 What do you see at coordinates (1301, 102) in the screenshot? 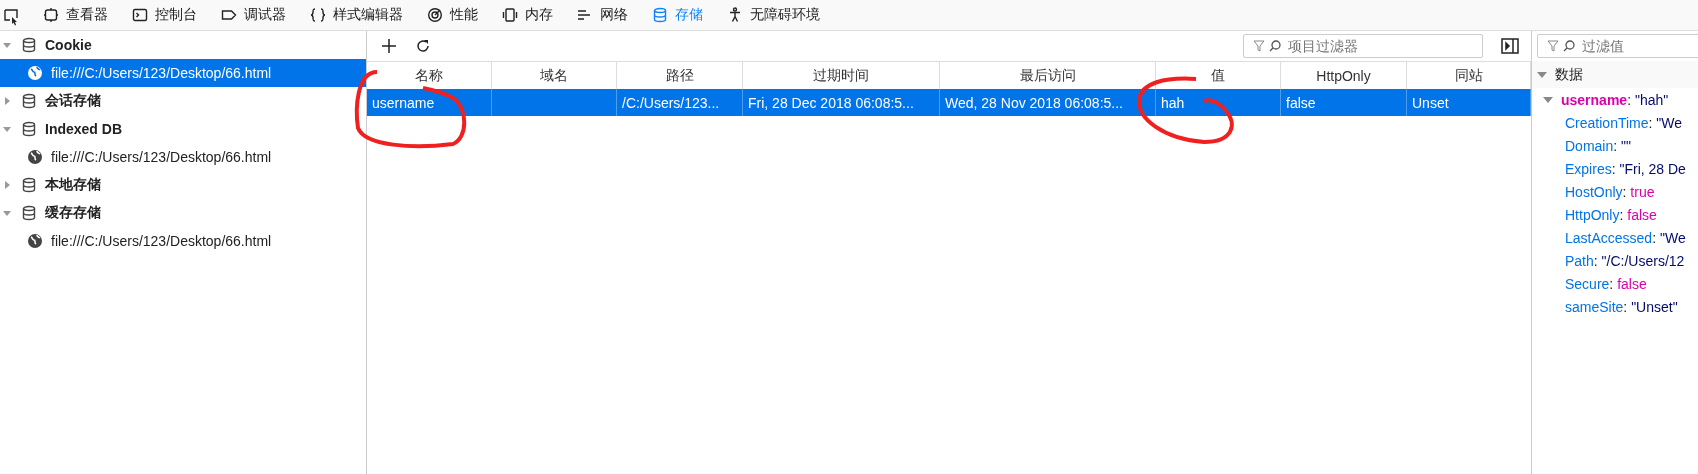
I see `table-cell: false` at bounding box center [1301, 102].